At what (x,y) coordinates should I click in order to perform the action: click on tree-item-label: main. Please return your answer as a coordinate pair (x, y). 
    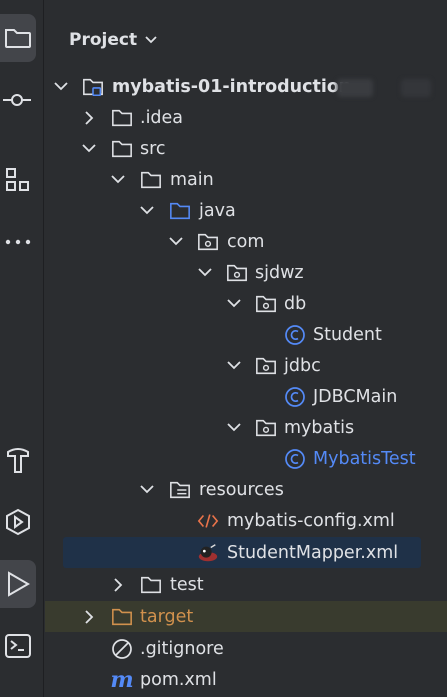
    Looking at the image, I should click on (192, 179).